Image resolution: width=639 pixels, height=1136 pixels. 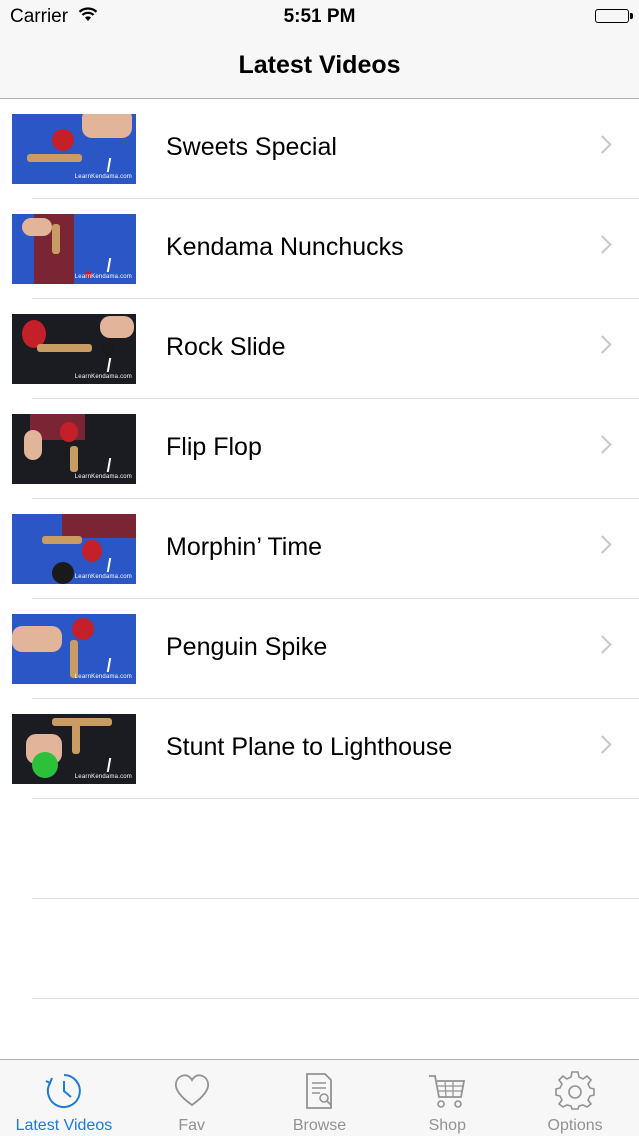 I want to click on navigation-bar: Latest Videos, so click(x=319, y=66).